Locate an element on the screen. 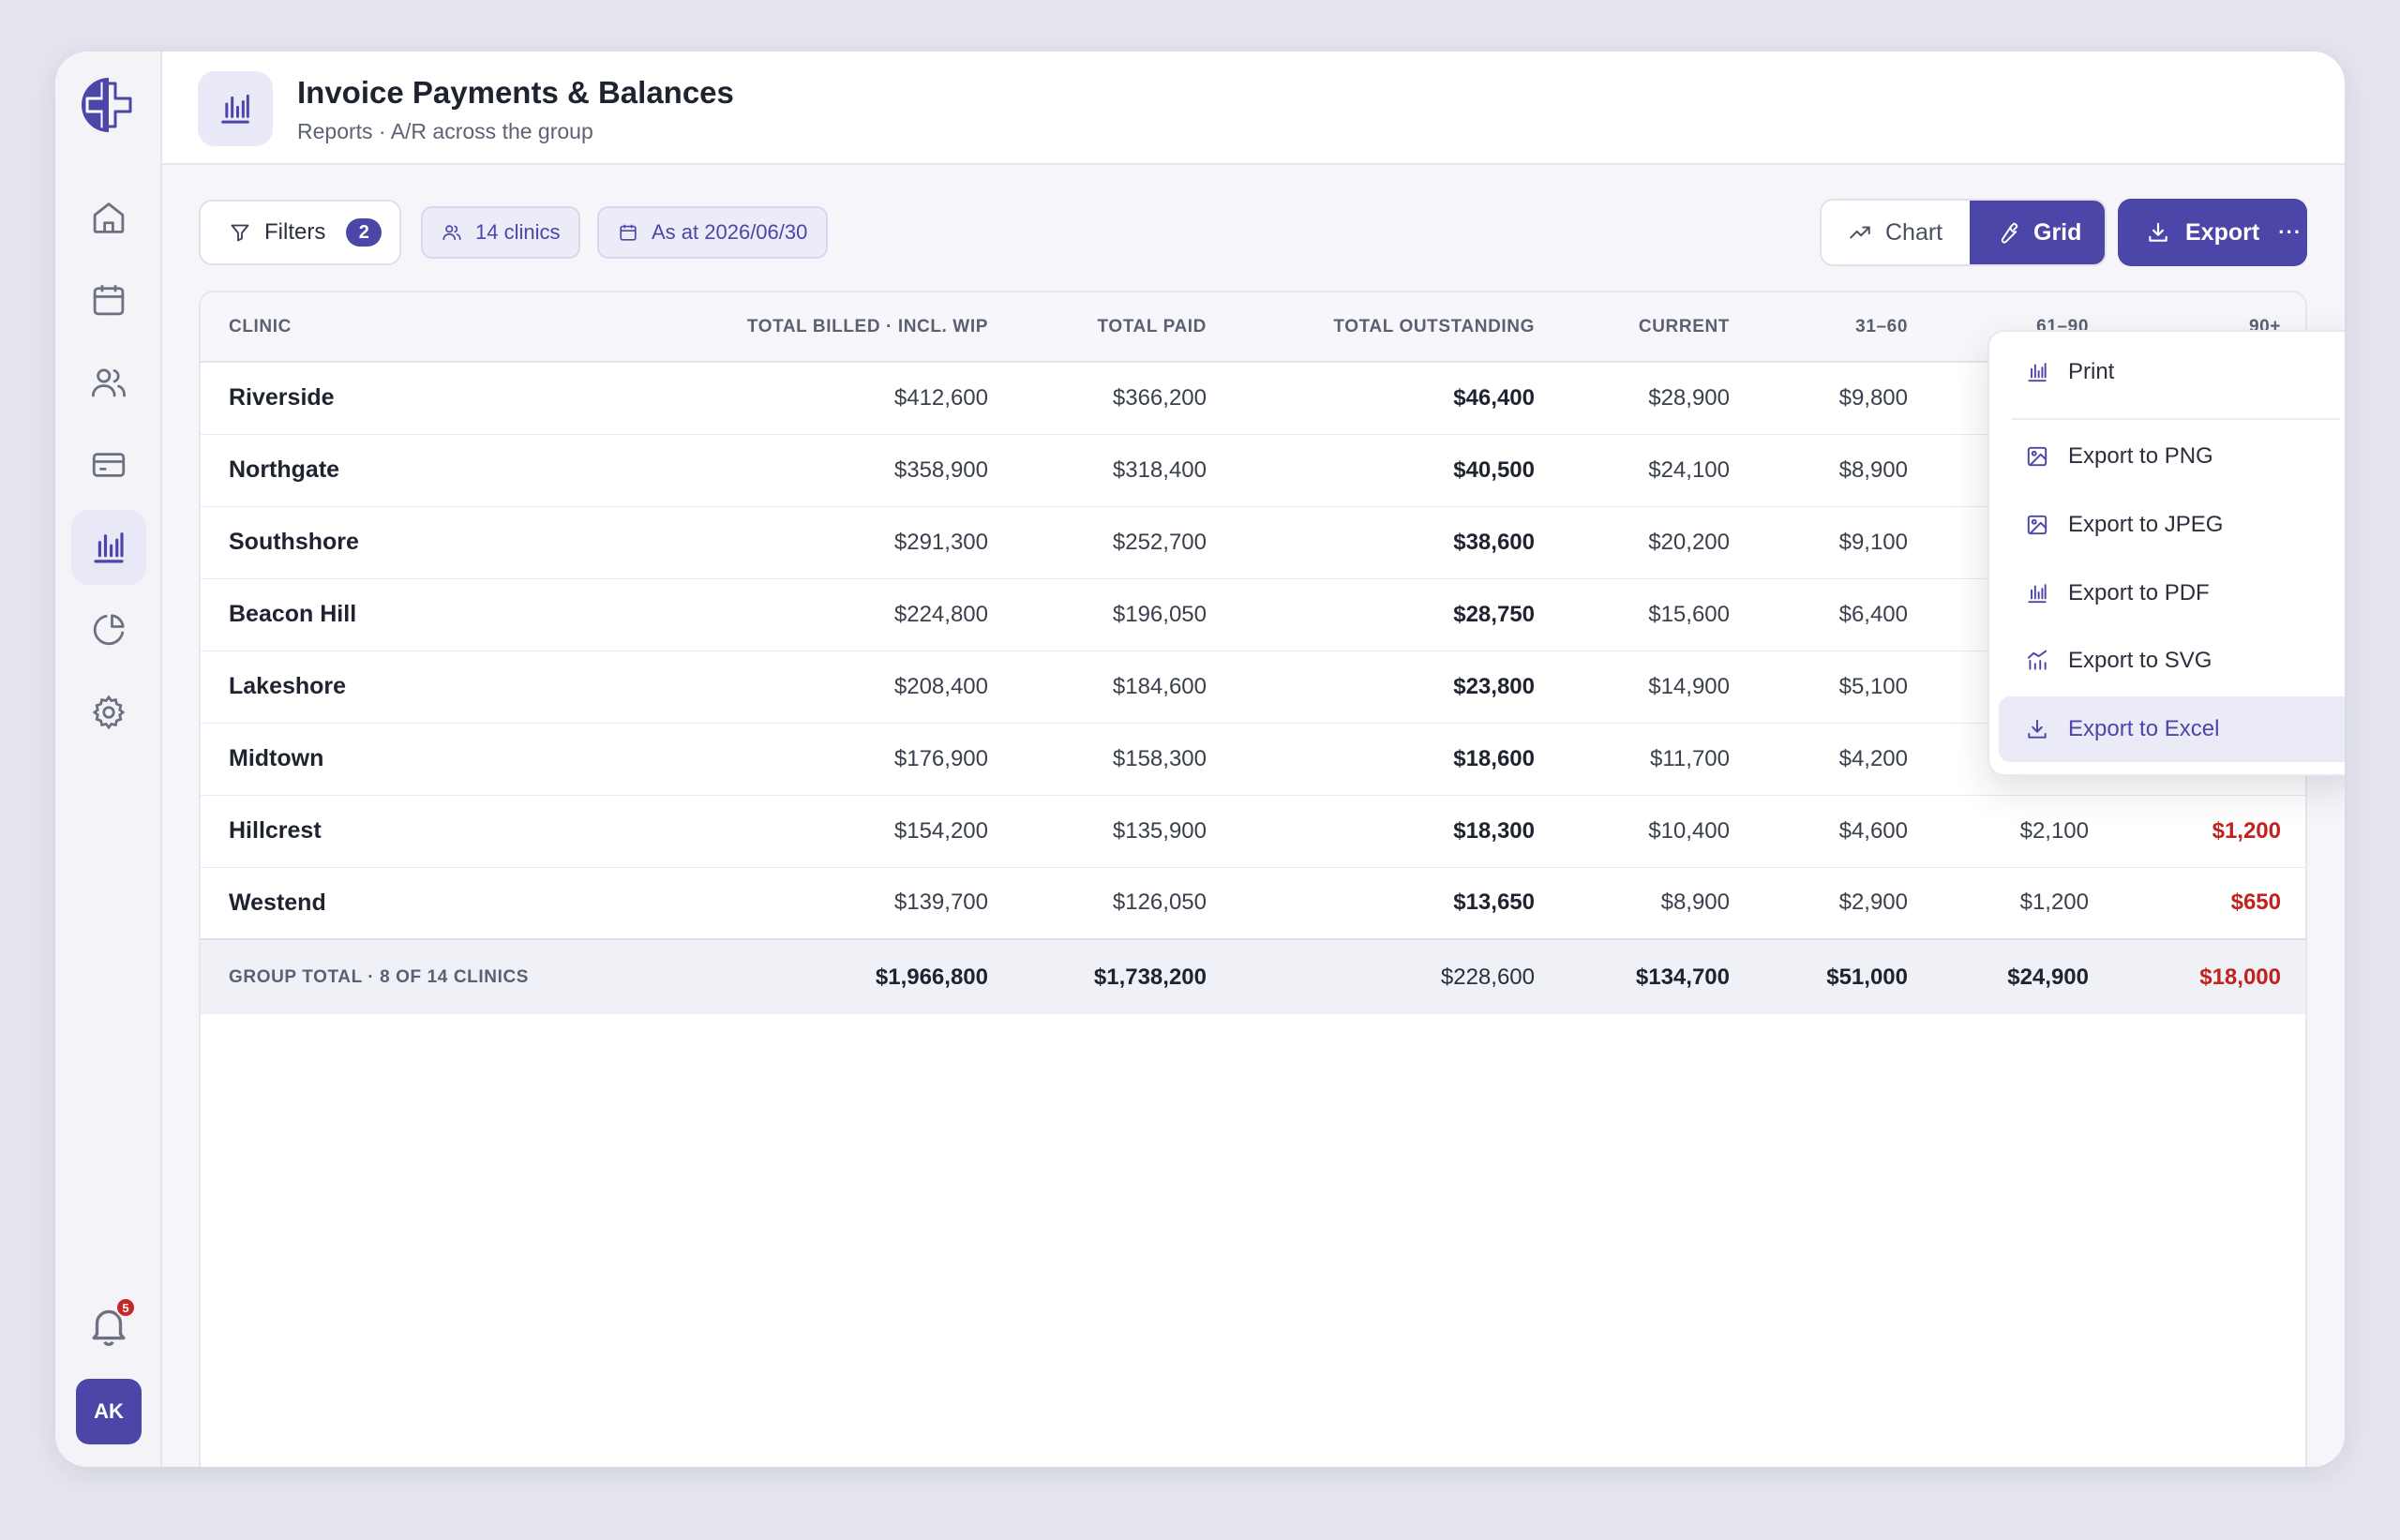  column-header: CURRENT is located at coordinates (1660, 327).